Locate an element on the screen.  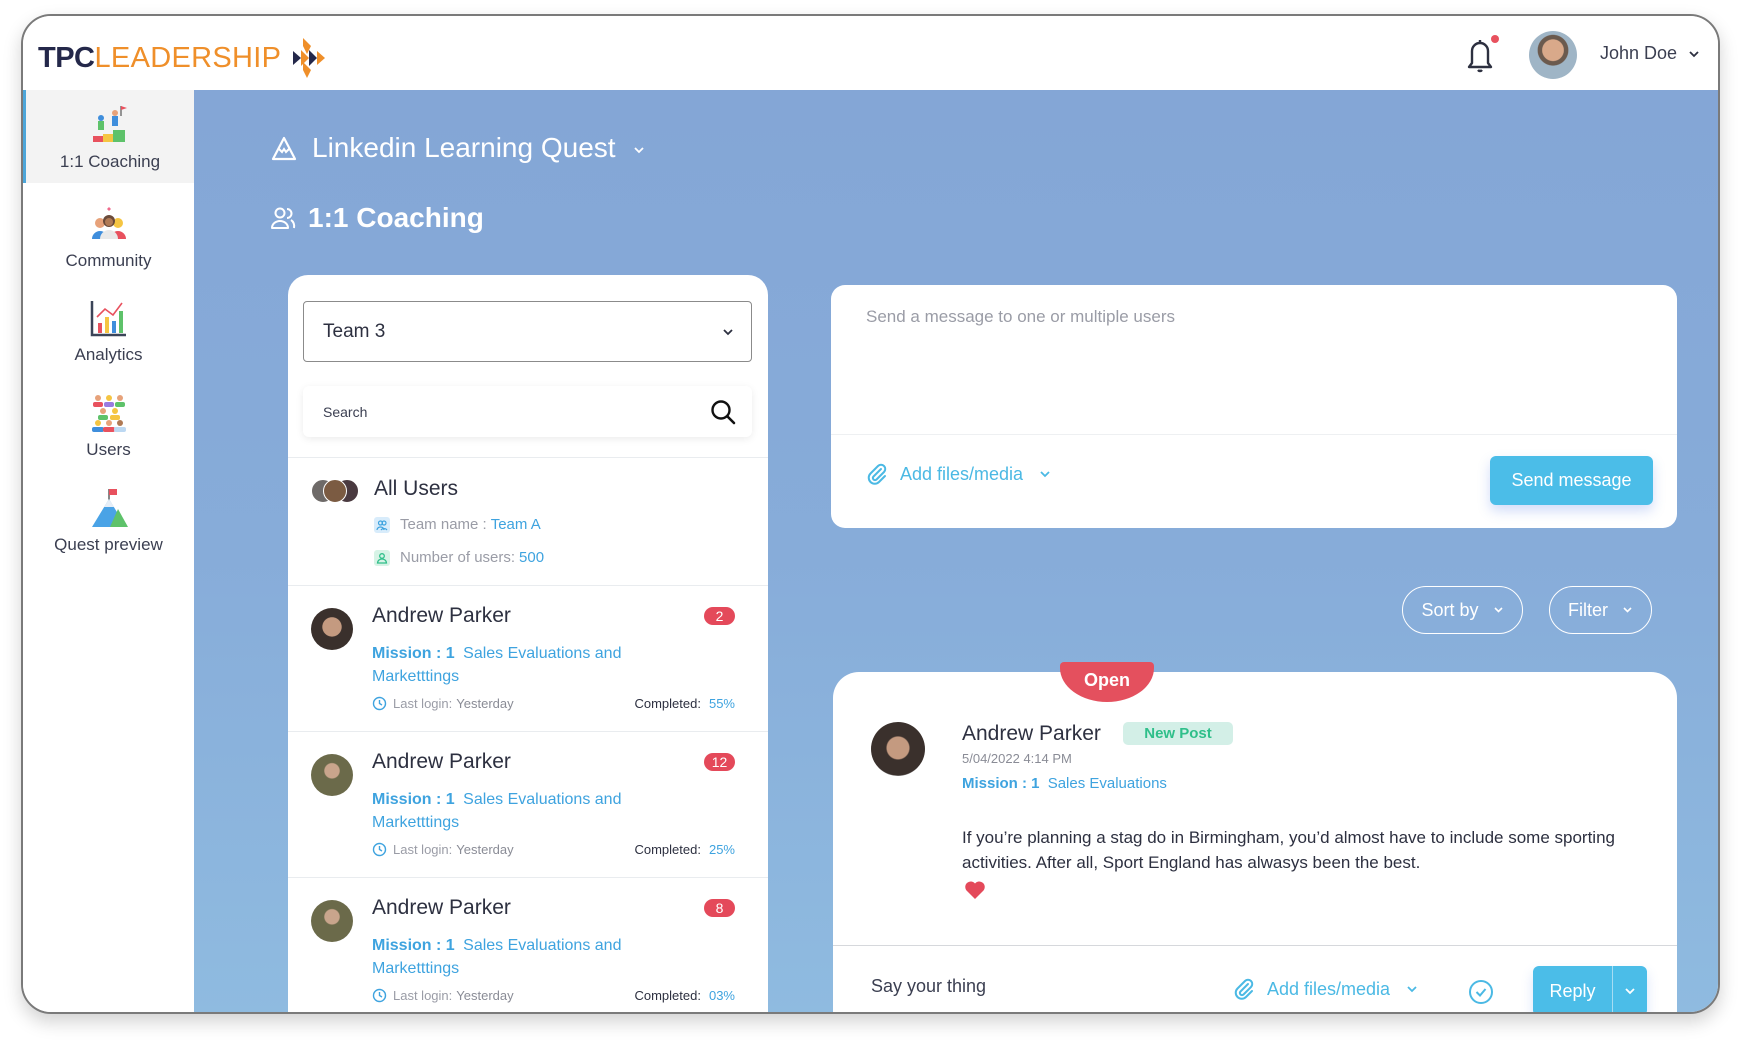
add-files-button: Add files/media is located at coordinates (958, 474).